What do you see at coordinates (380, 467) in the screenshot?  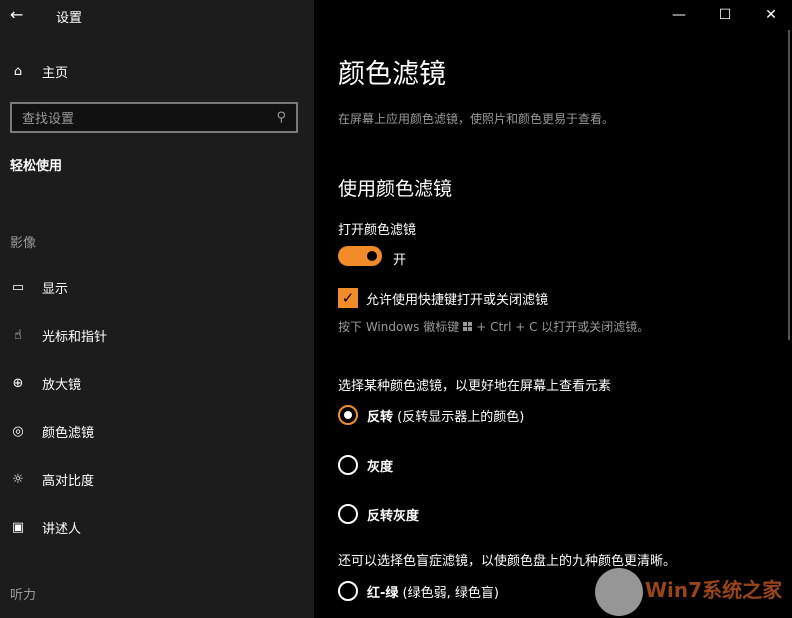 I see `radio-label: 灰度` at bounding box center [380, 467].